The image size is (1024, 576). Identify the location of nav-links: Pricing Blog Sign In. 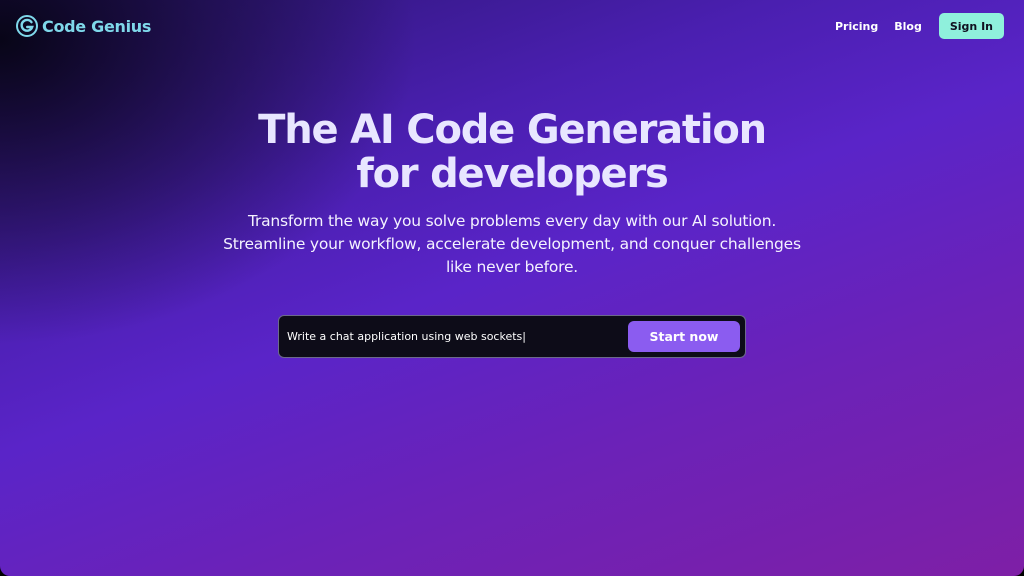
(911, 26).